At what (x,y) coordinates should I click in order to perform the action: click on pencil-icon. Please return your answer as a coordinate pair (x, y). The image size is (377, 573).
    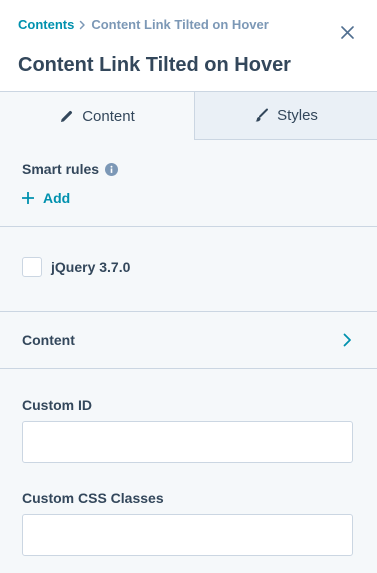
    Looking at the image, I should click on (66, 116).